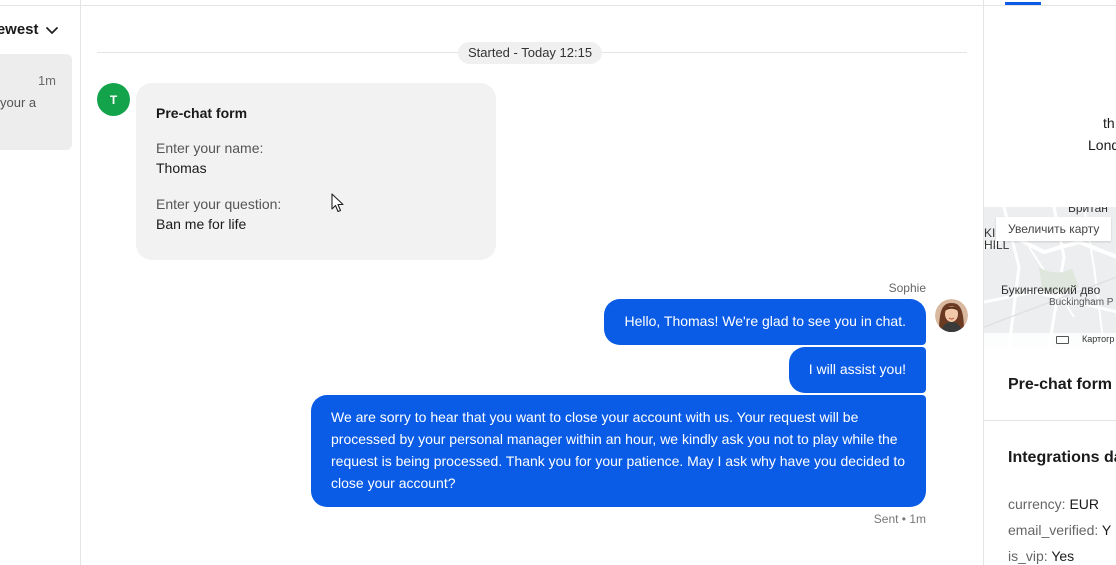 Image resolution: width=1116 pixels, height=565 pixels. Describe the element at coordinates (1028, 556) in the screenshot. I see `integration-key: is_vip:` at that location.